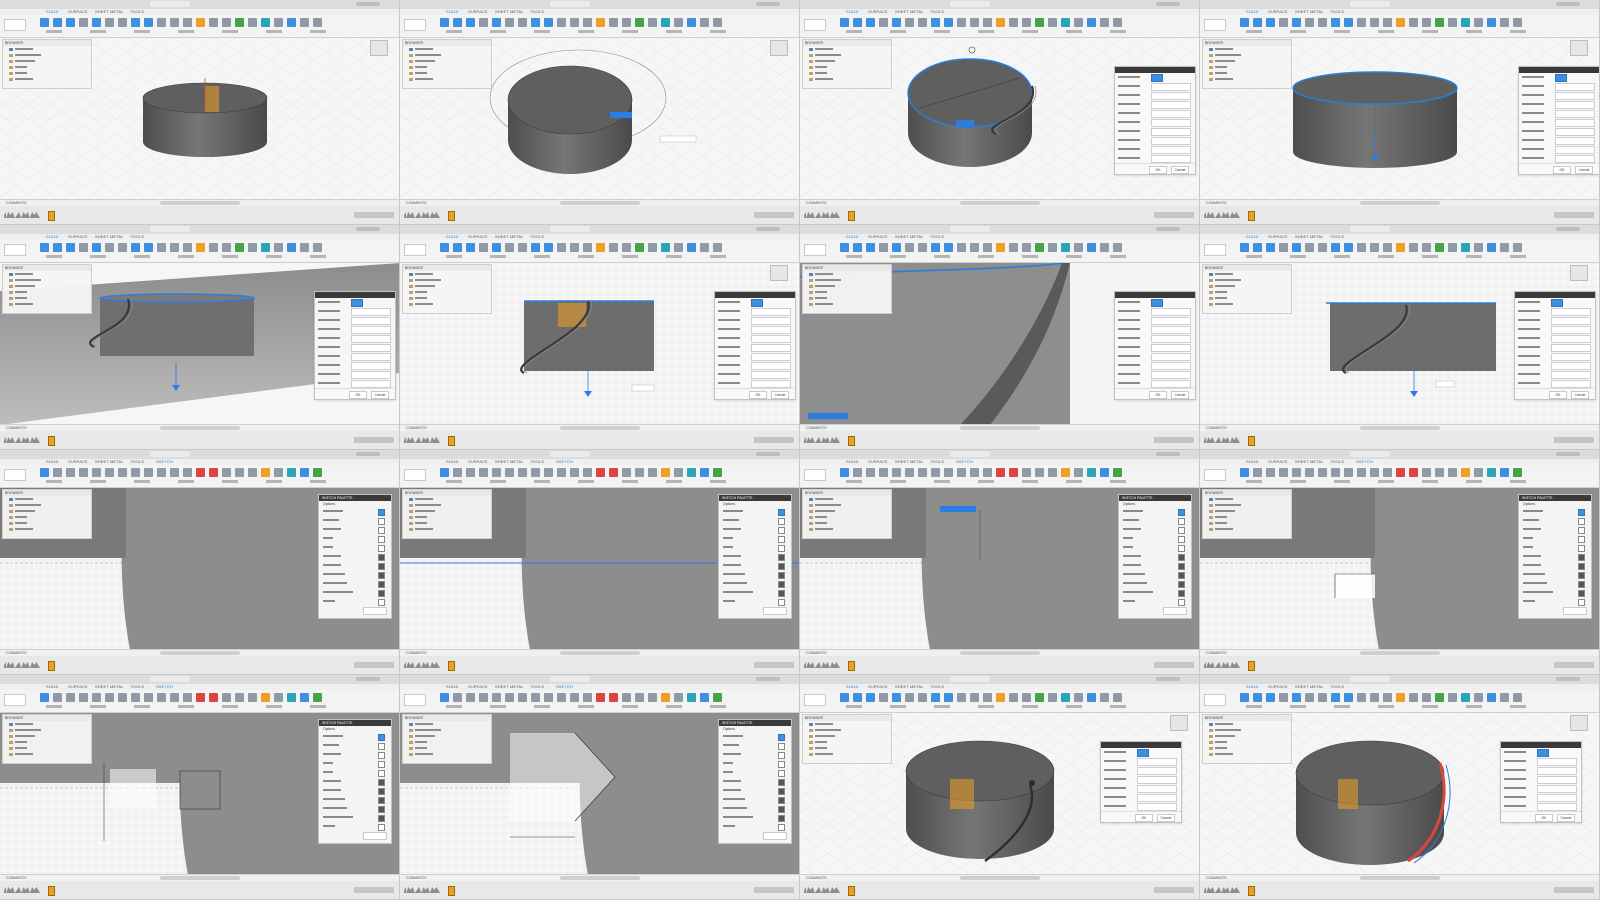  What do you see at coordinates (415, 250) in the screenshot?
I see `design-workspace-dropdown` at bounding box center [415, 250].